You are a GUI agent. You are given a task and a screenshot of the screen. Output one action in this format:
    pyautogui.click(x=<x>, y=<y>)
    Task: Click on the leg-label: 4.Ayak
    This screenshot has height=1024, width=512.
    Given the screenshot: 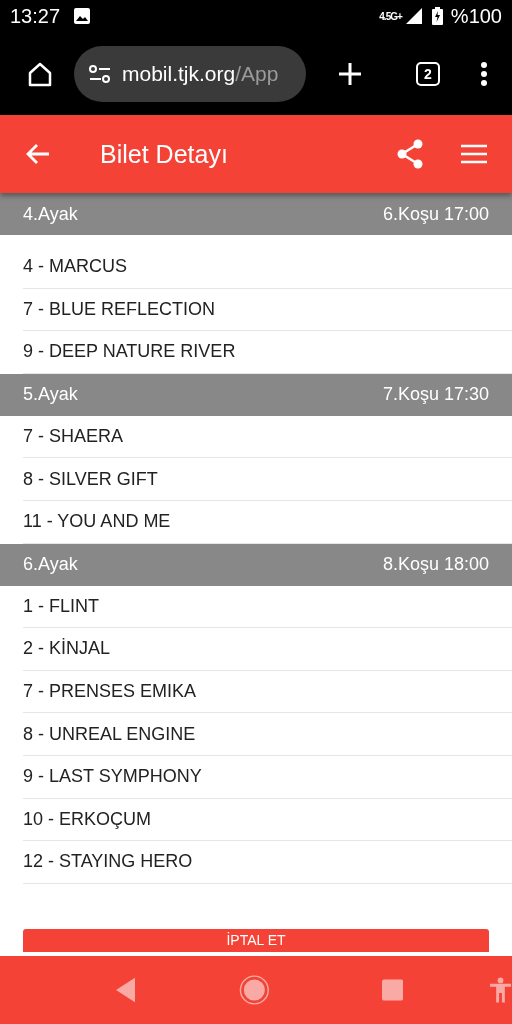 What is the action you would take?
    pyautogui.click(x=50, y=214)
    